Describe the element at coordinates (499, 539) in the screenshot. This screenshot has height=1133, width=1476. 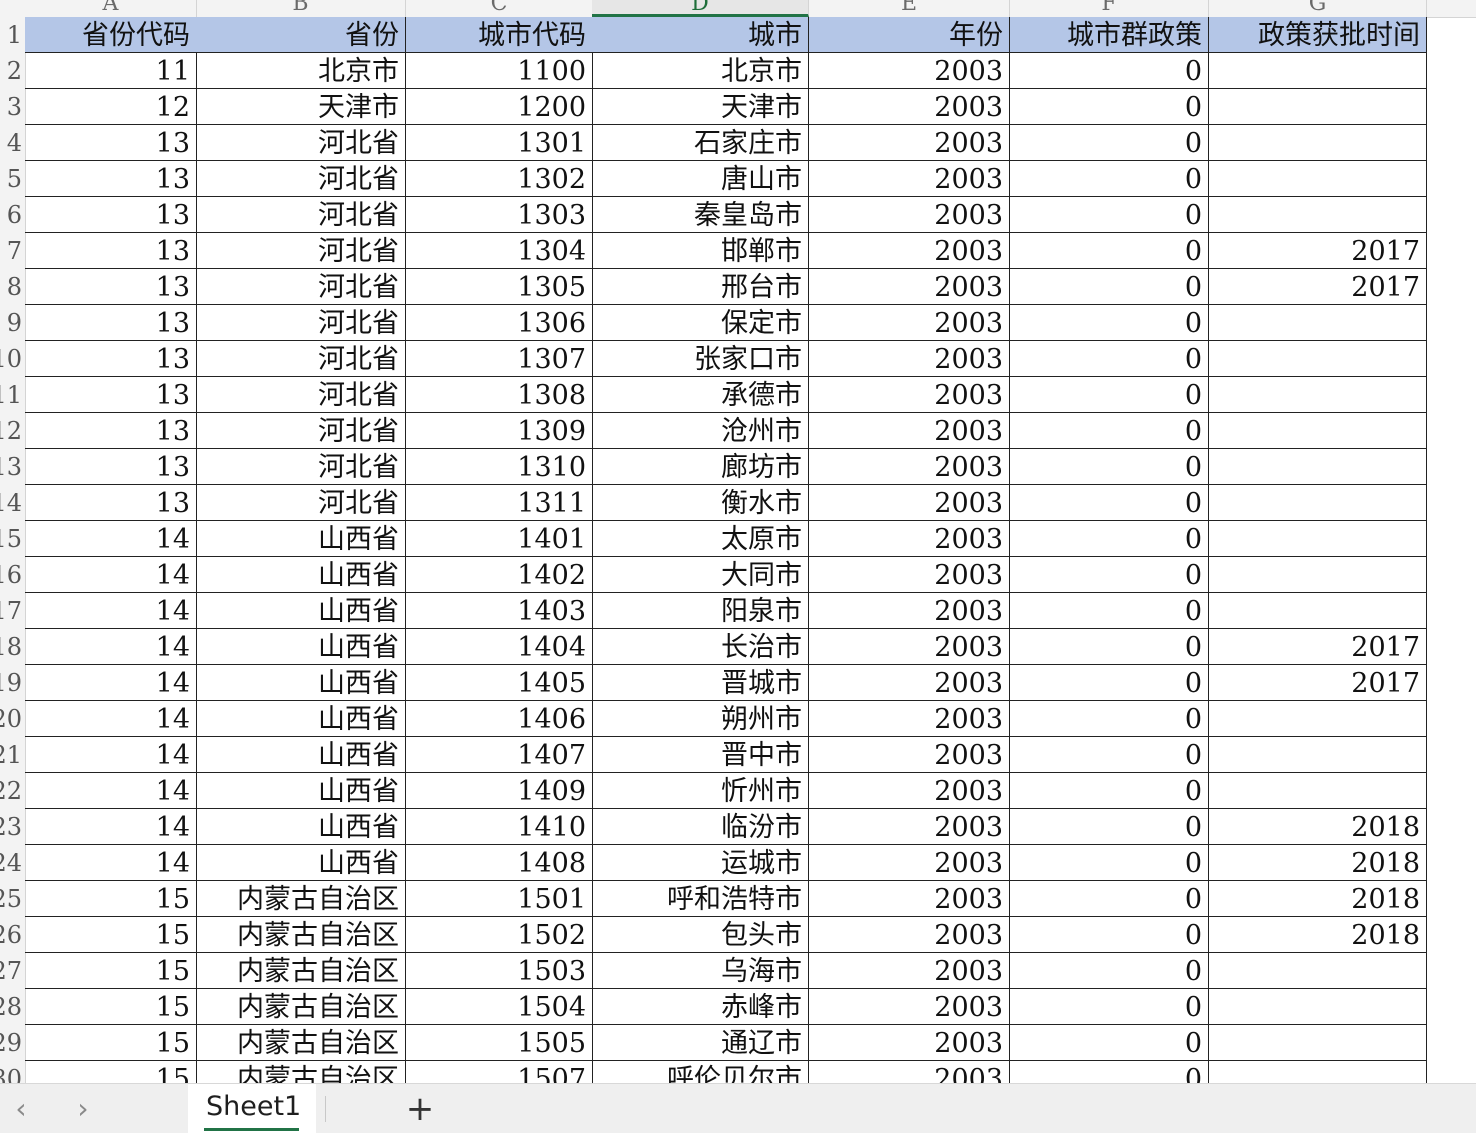
I see `table-cell: 1401` at that location.